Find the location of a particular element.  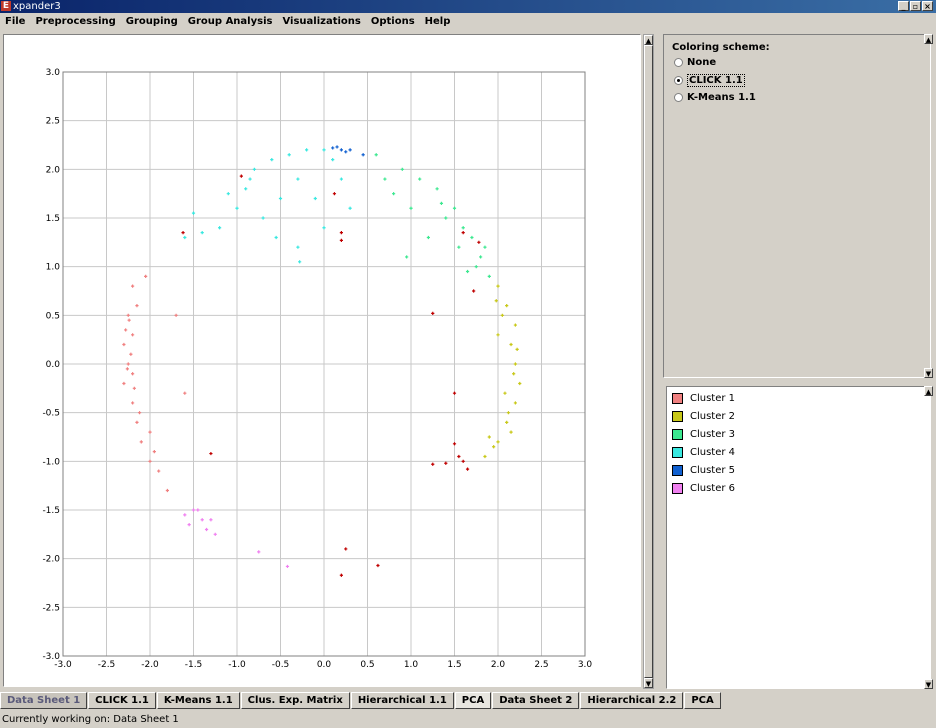

legend-scrollbar: ▲ ▼ is located at coordinates (929, 537).